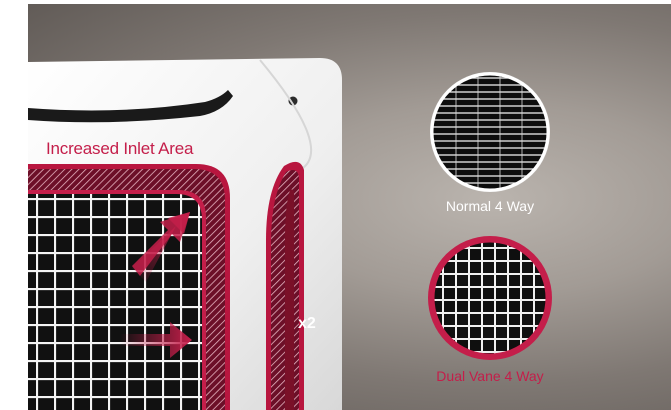  Describe the element at coordinates (490, 132) in the screenshot. I see `normal-4-way-detail` at that location.